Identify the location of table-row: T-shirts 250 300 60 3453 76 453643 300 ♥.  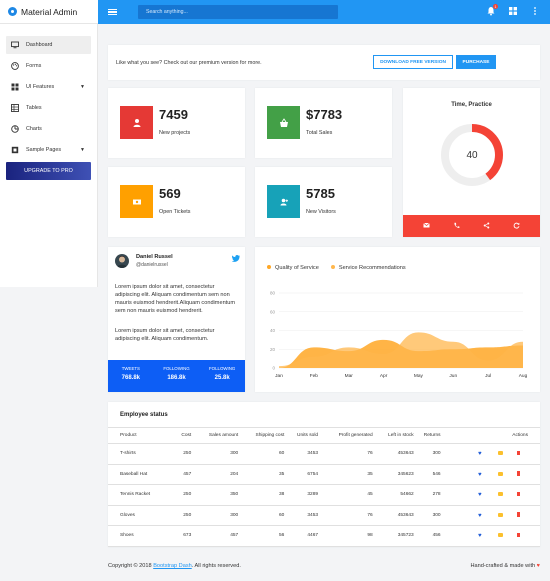
(324, 454).